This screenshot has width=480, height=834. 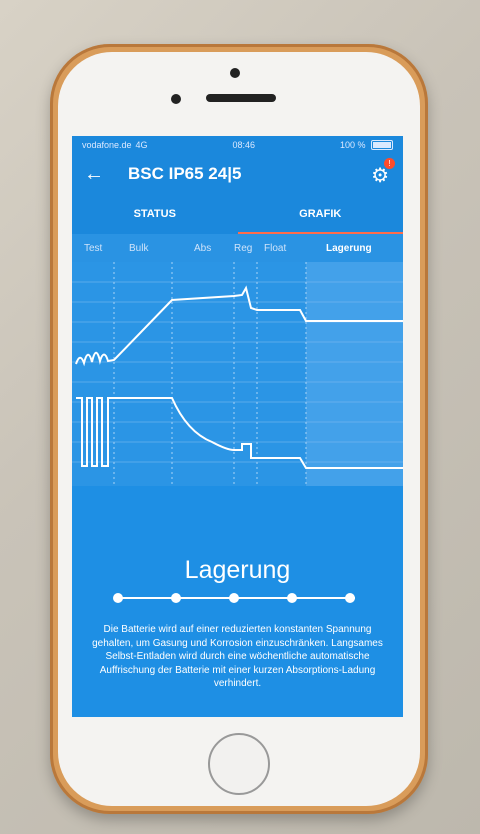 What do you see at coordinates (354, 375) in the screenshot?
I see `lagerung-highlight` at bounding box center [354, 375].